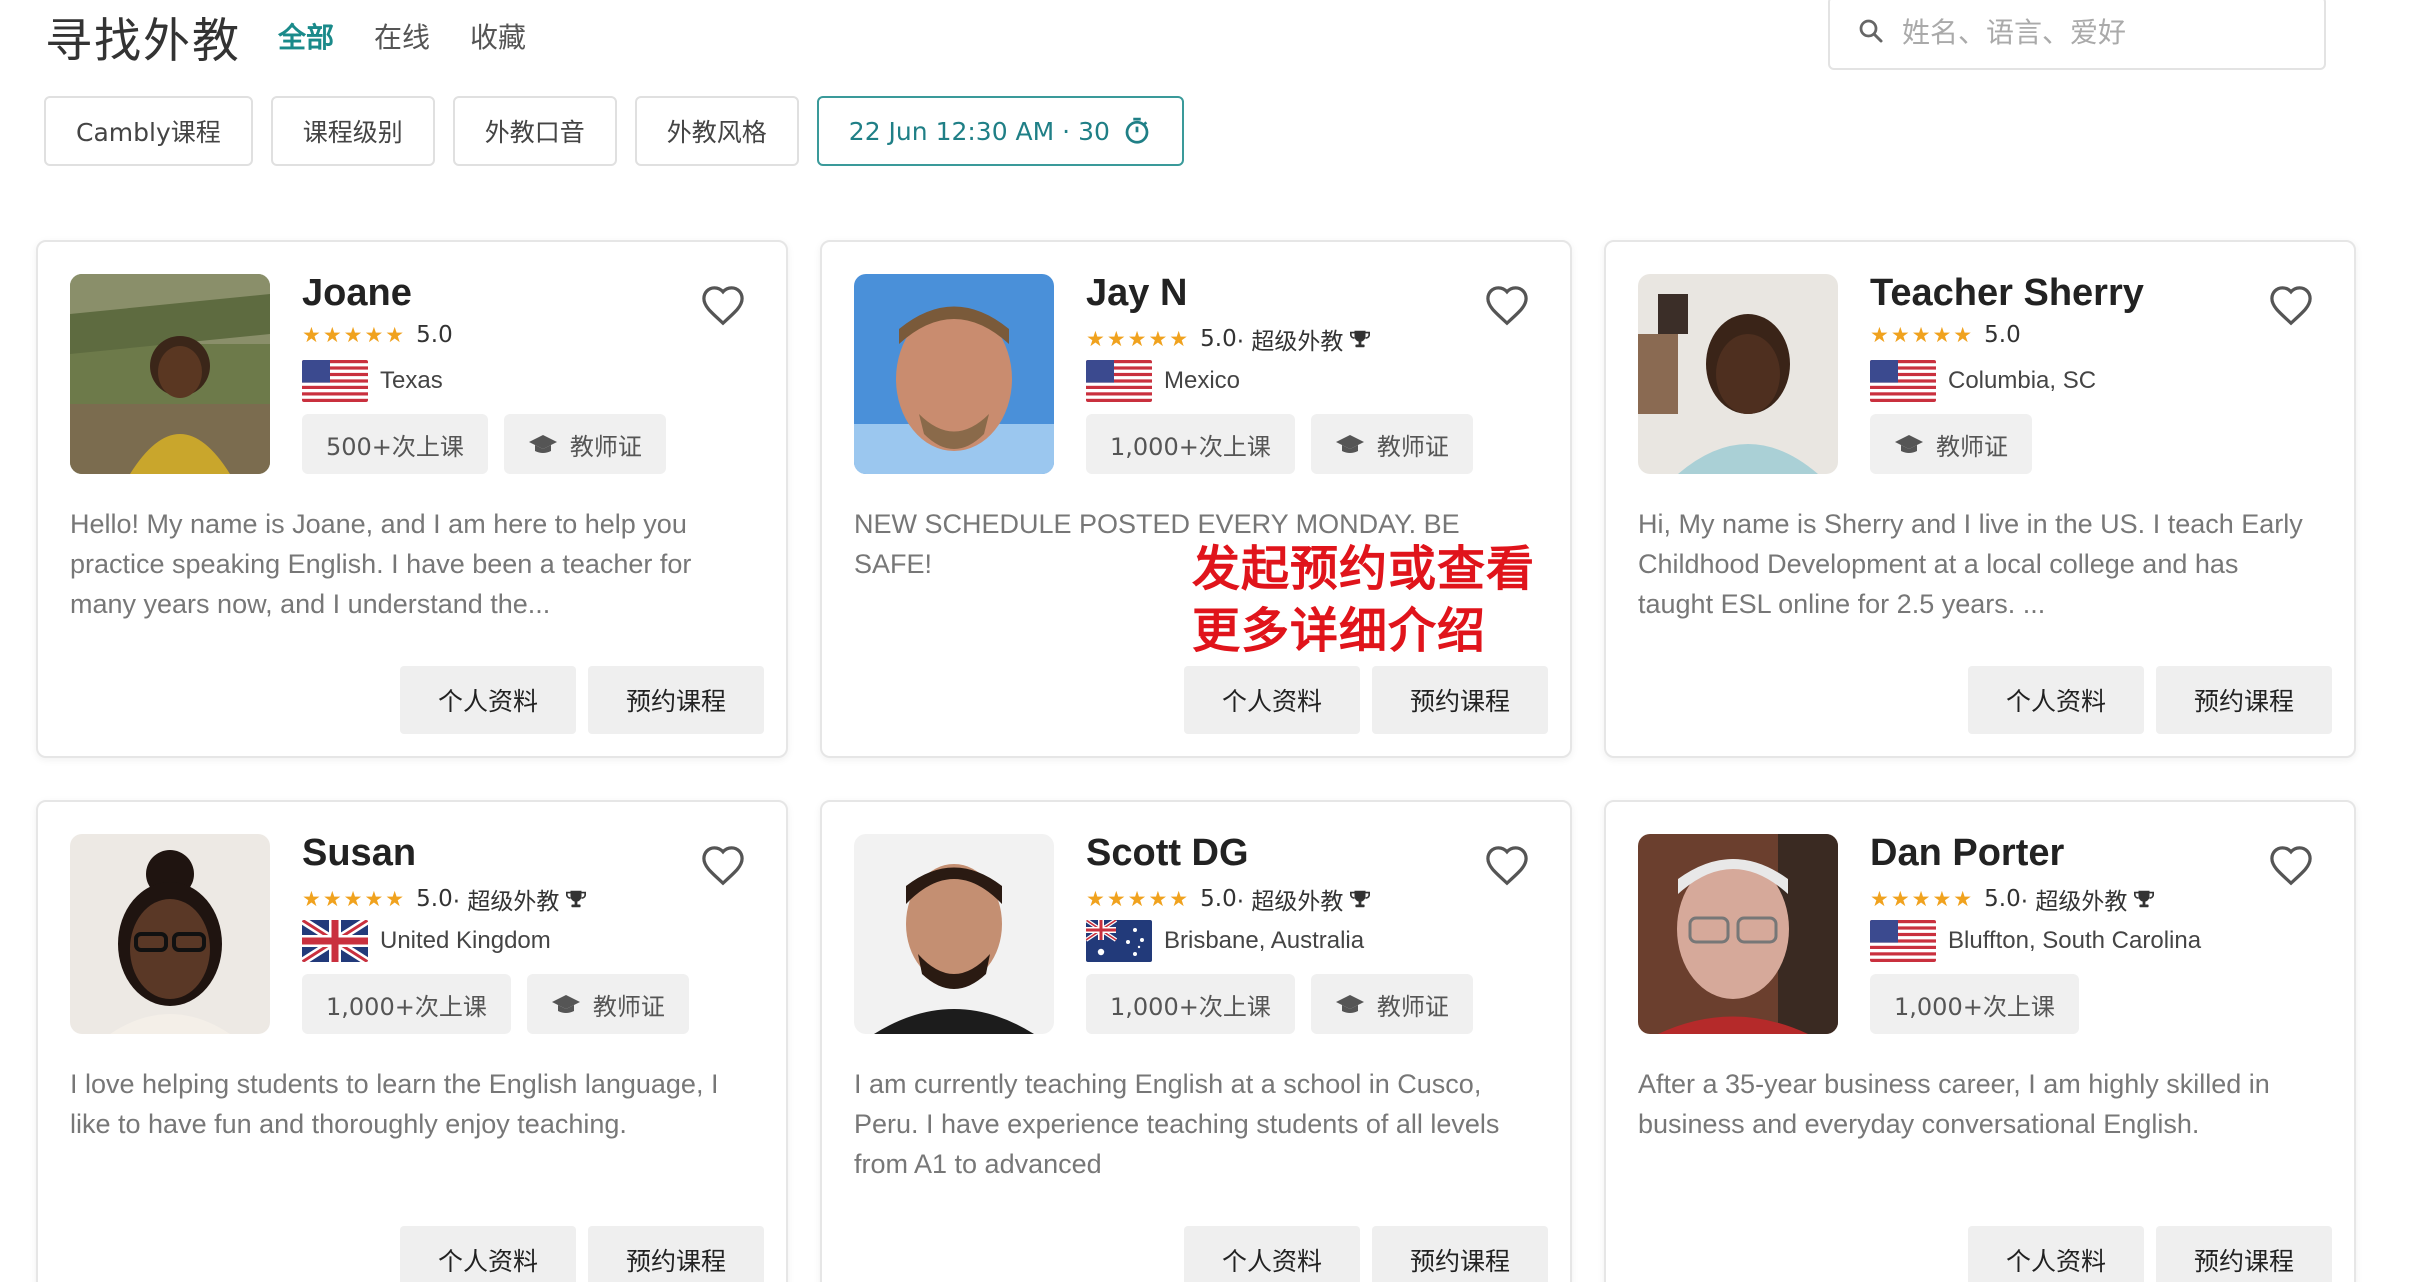 The width and height of the screenshot is (2416, 1282). I want to click on rating-value: 5.0, so click(2002, 899).